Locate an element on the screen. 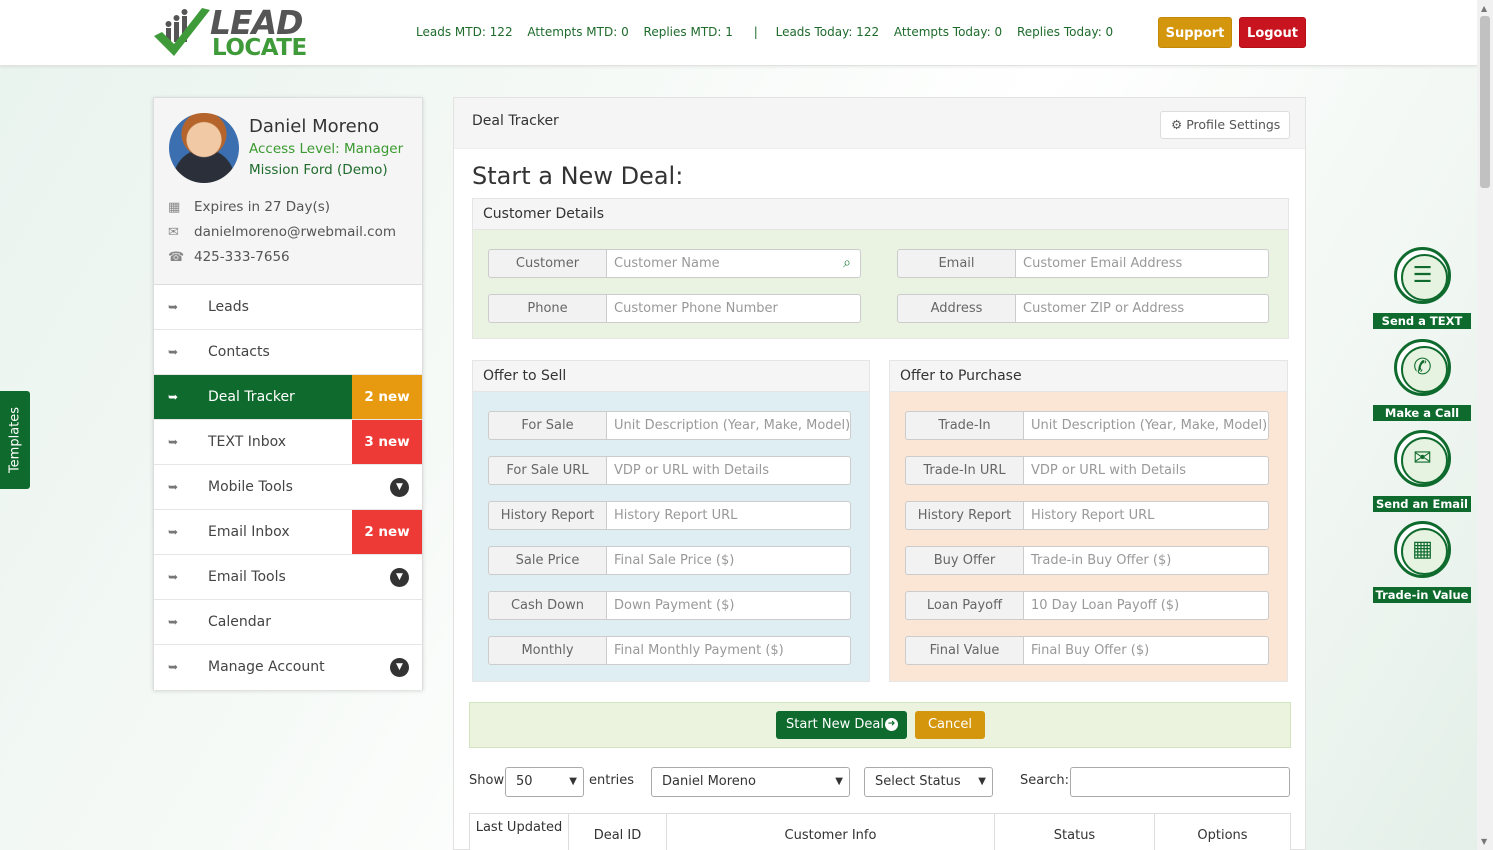 The image size is (1493, 850). replies-today: Replies Today: 0 is located at coordinates (1065, 32).